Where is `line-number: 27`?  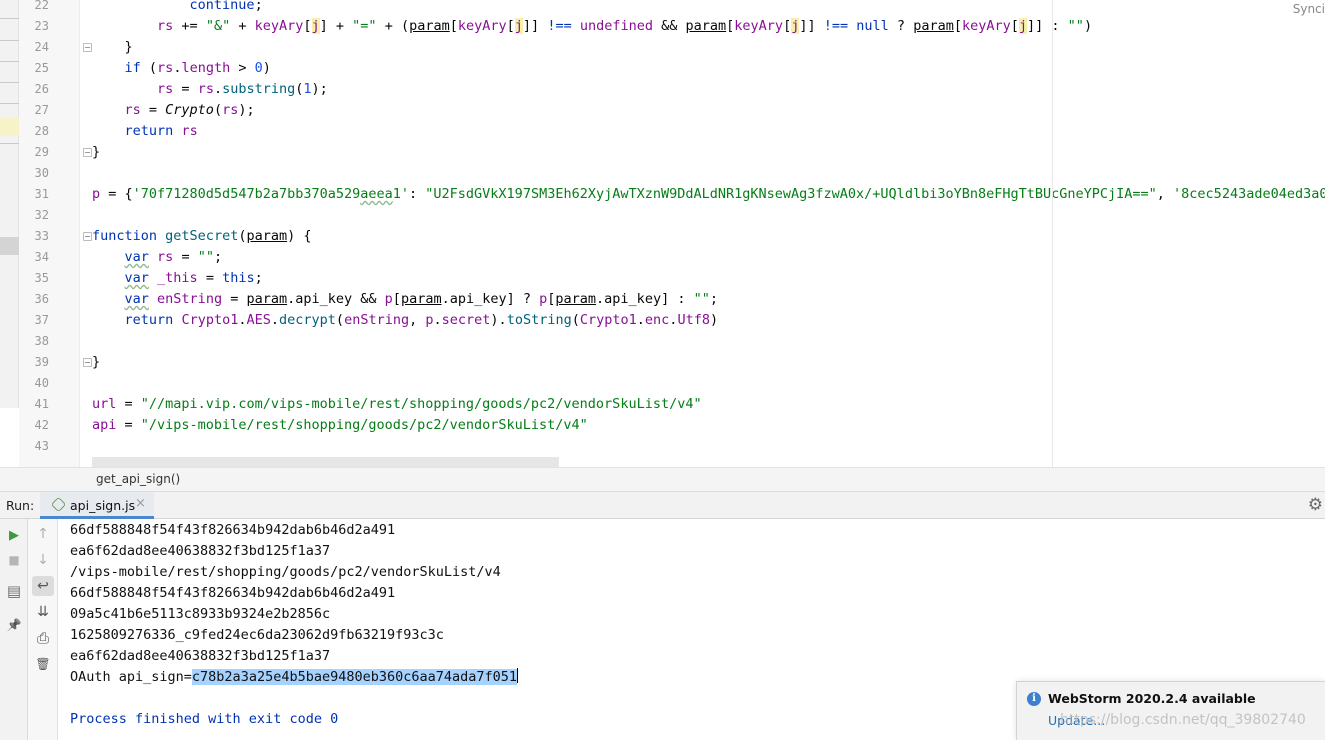
line-number: 27 is located at coordinates (41, 110).